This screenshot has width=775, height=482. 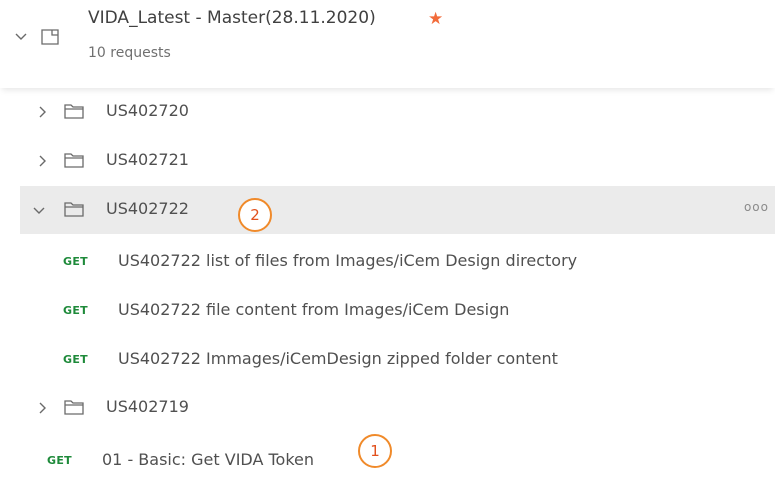 I want to click on request-count: 10 requests, so click(x=129, y=53).